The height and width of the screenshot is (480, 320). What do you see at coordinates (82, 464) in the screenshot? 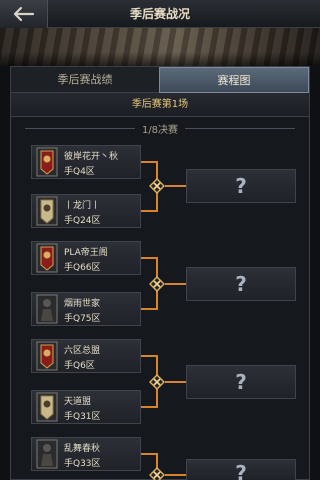
I see `team-zone: 手Q33区` at bounding box center [82, 464].